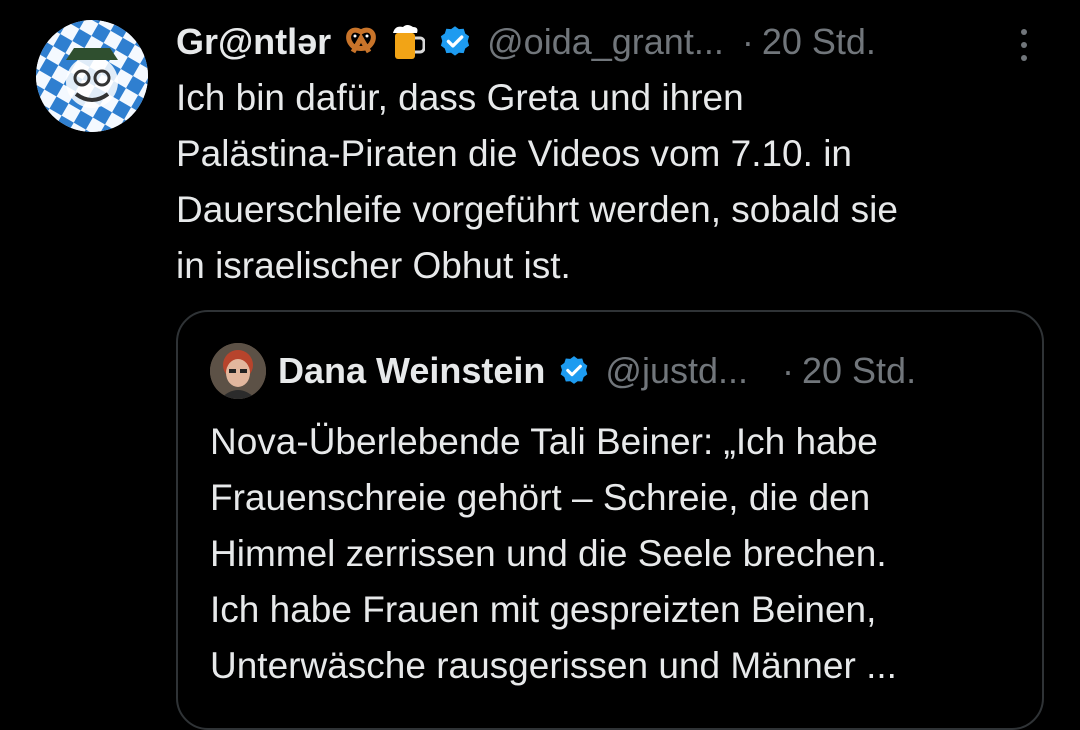  I want to click on author-name: Gr@ntlər, so click(253, 42).